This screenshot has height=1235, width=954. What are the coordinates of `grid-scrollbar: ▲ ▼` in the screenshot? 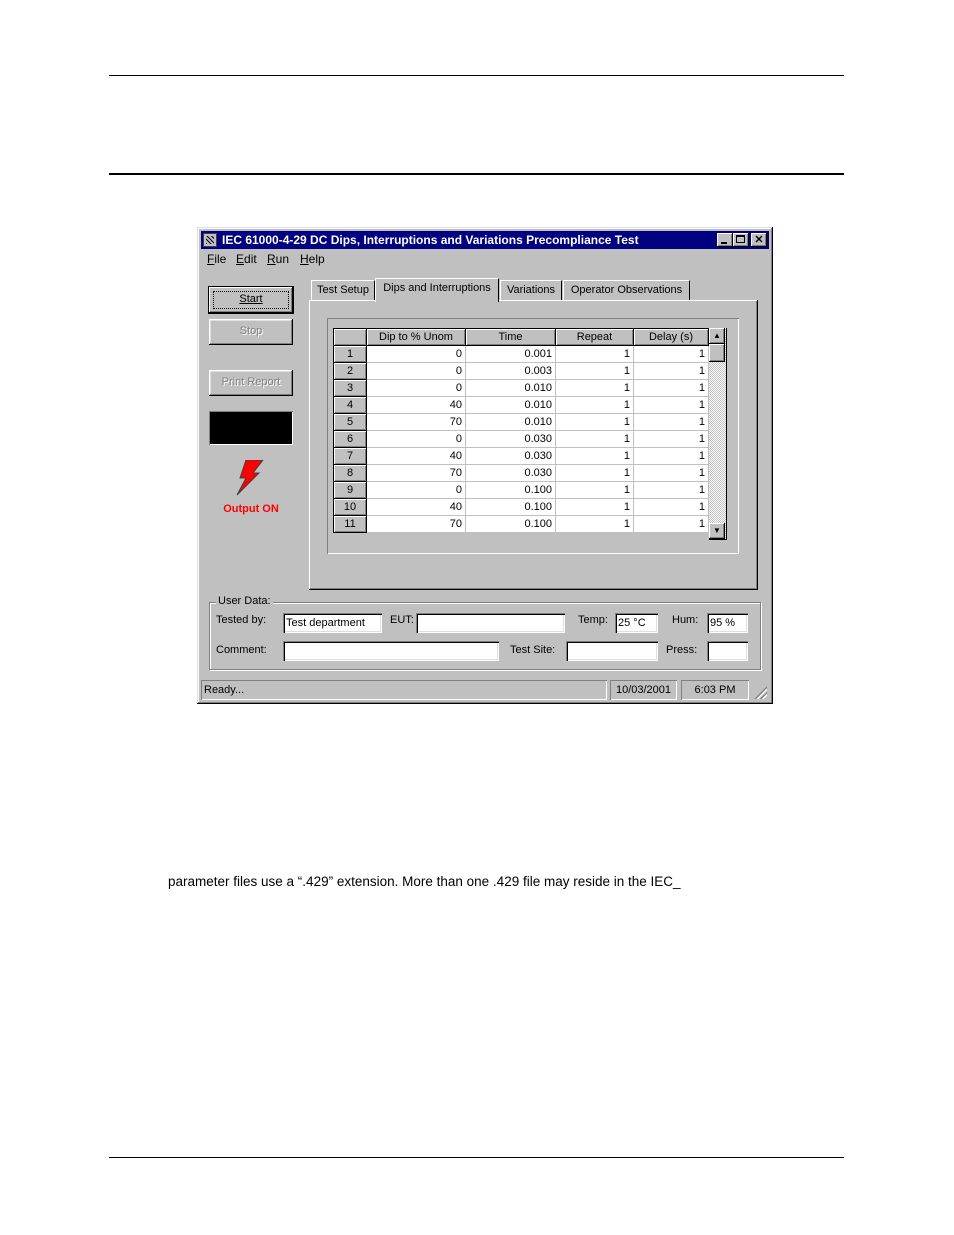 It's located at (718, 434).